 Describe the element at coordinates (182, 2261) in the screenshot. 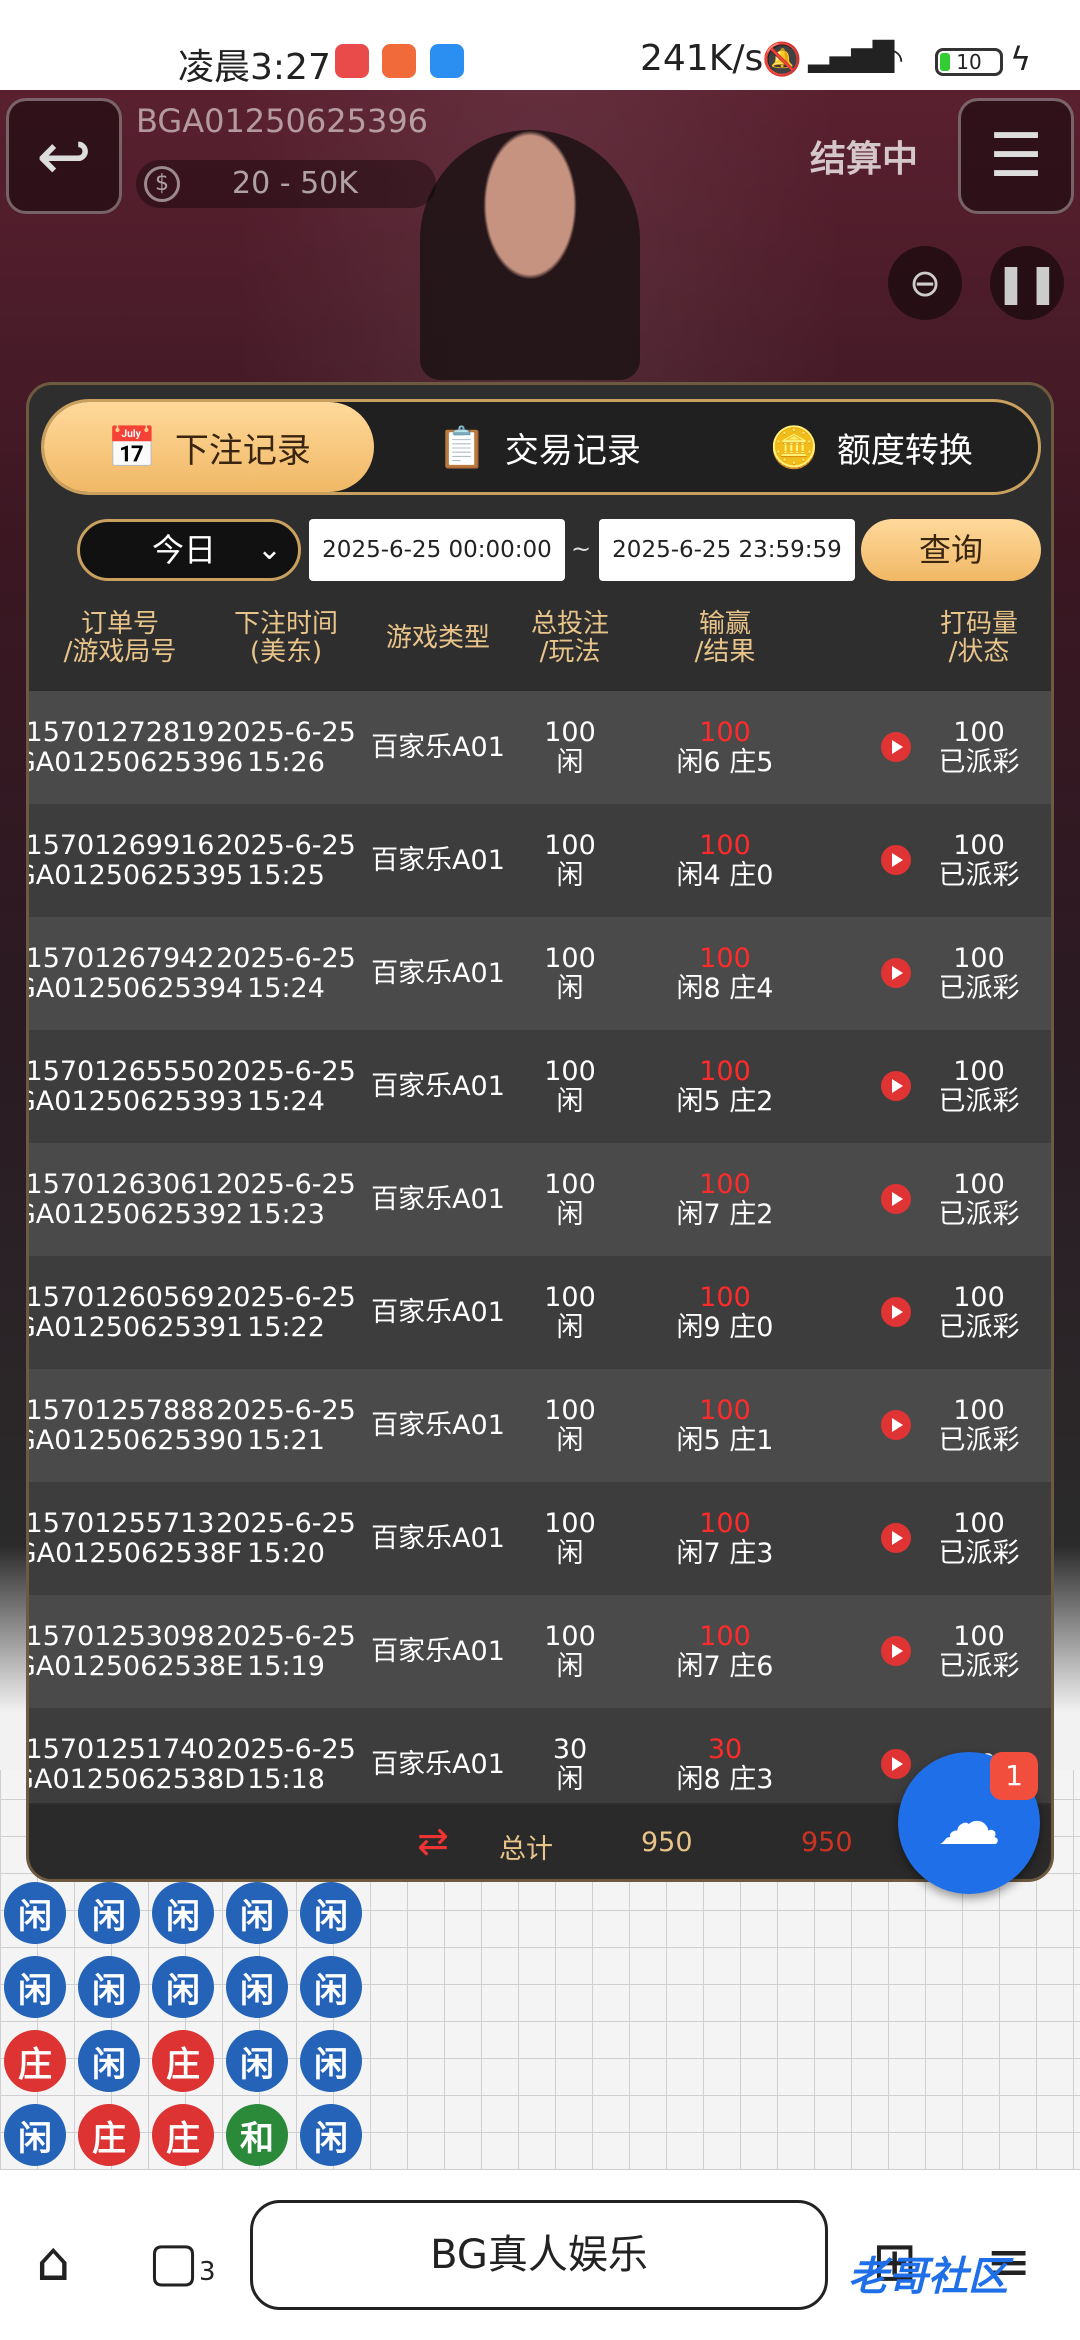

I see `tabs-icon: ▢3` at that location.